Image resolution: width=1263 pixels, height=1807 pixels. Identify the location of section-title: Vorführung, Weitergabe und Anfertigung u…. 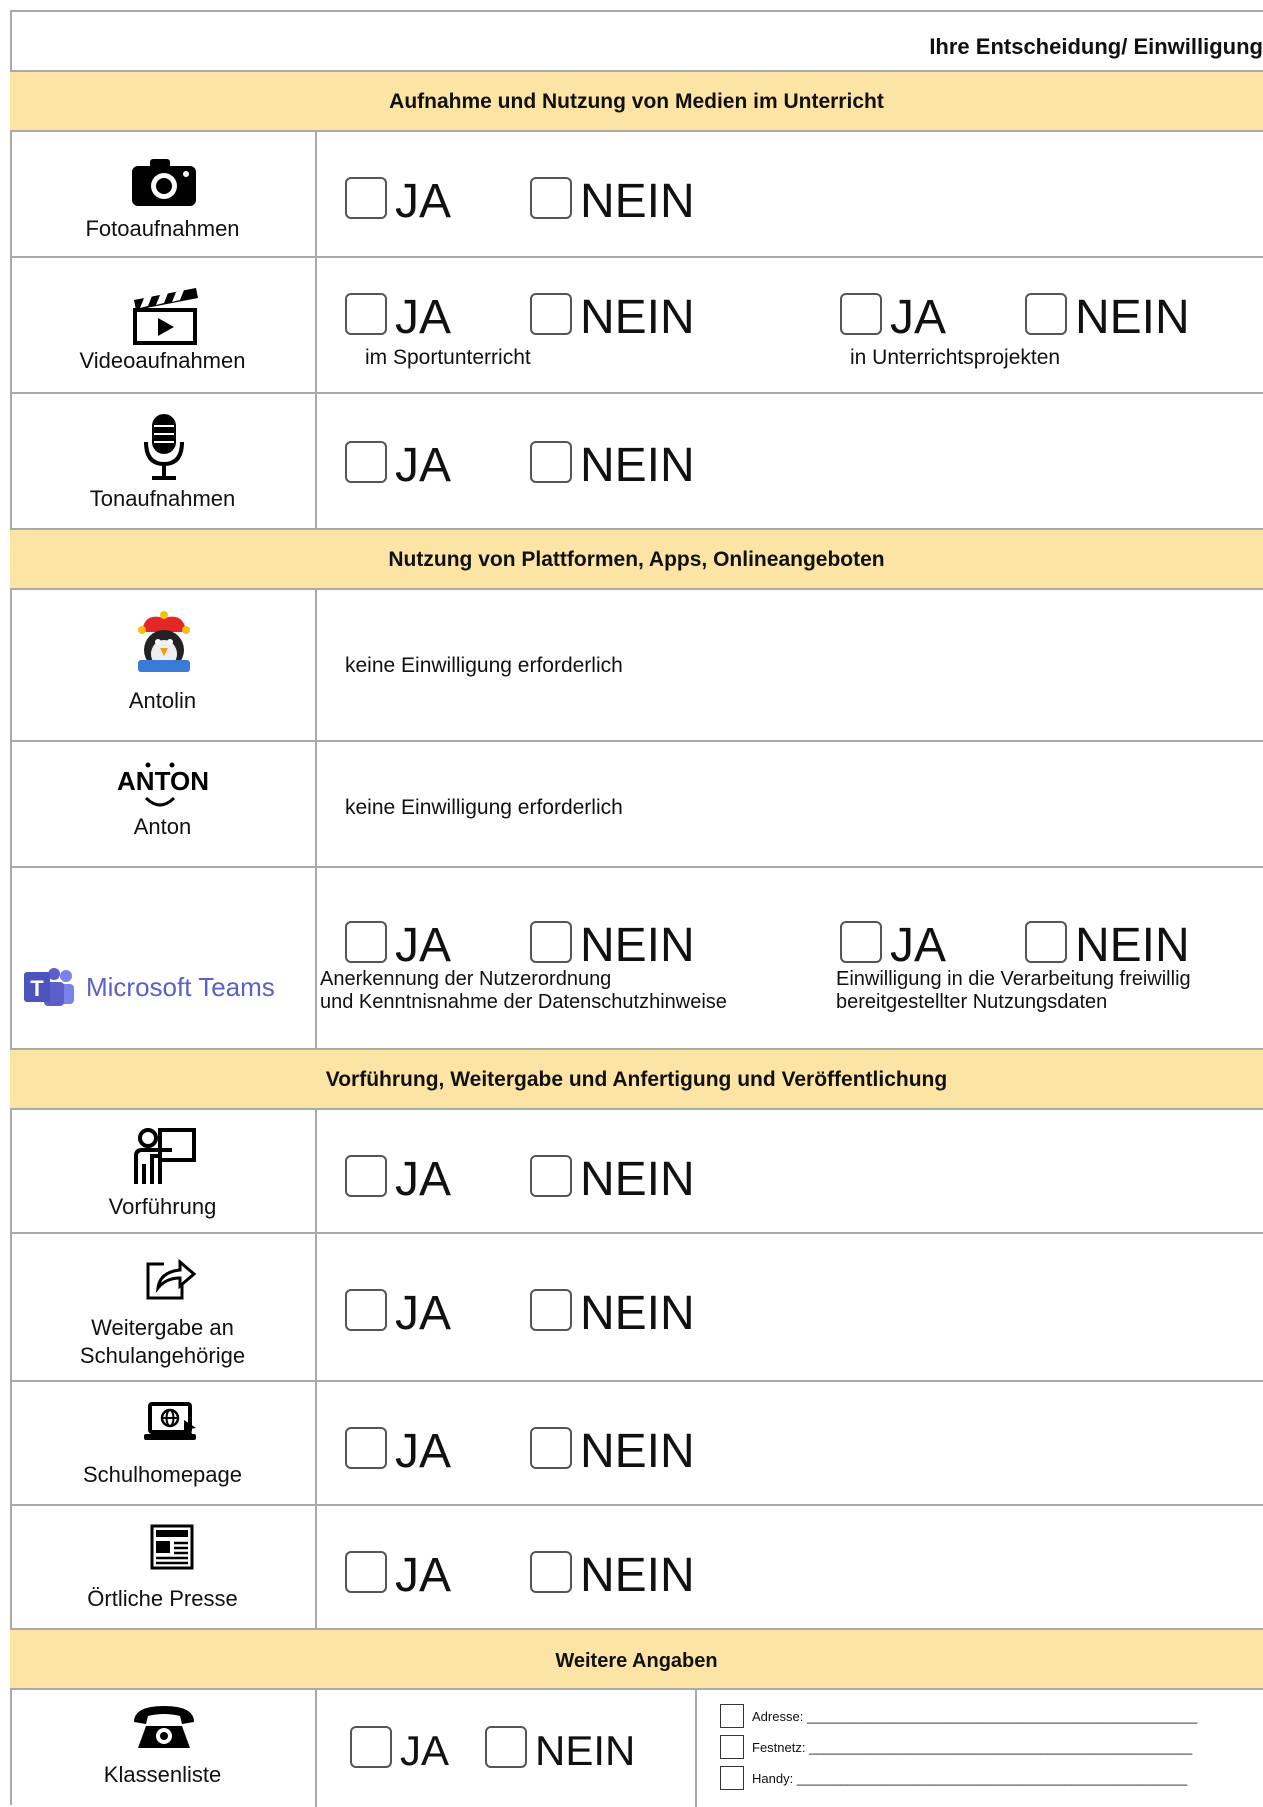
(636, 1079).